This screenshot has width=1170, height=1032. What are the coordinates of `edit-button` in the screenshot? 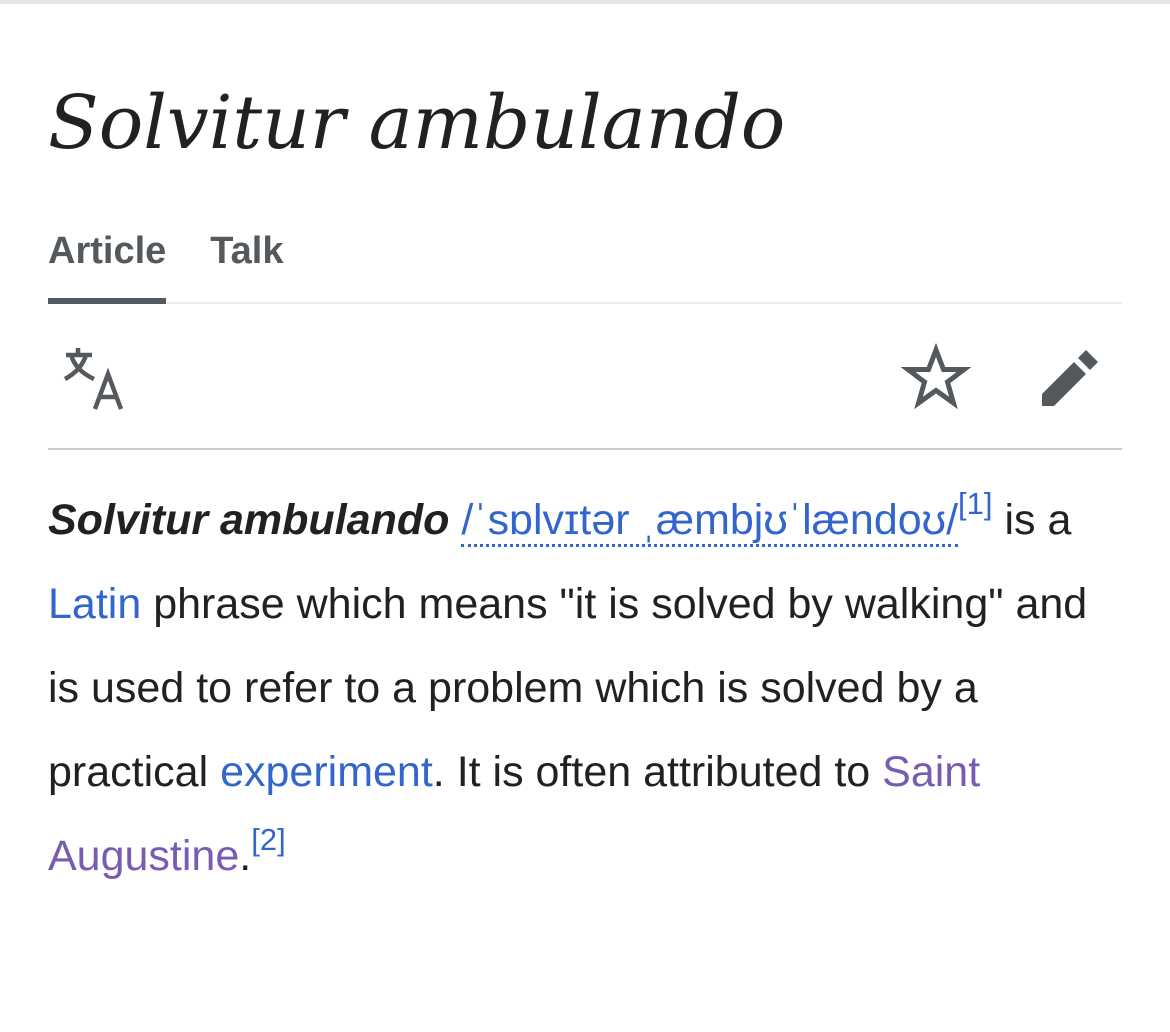 It's located at (1070, 378).